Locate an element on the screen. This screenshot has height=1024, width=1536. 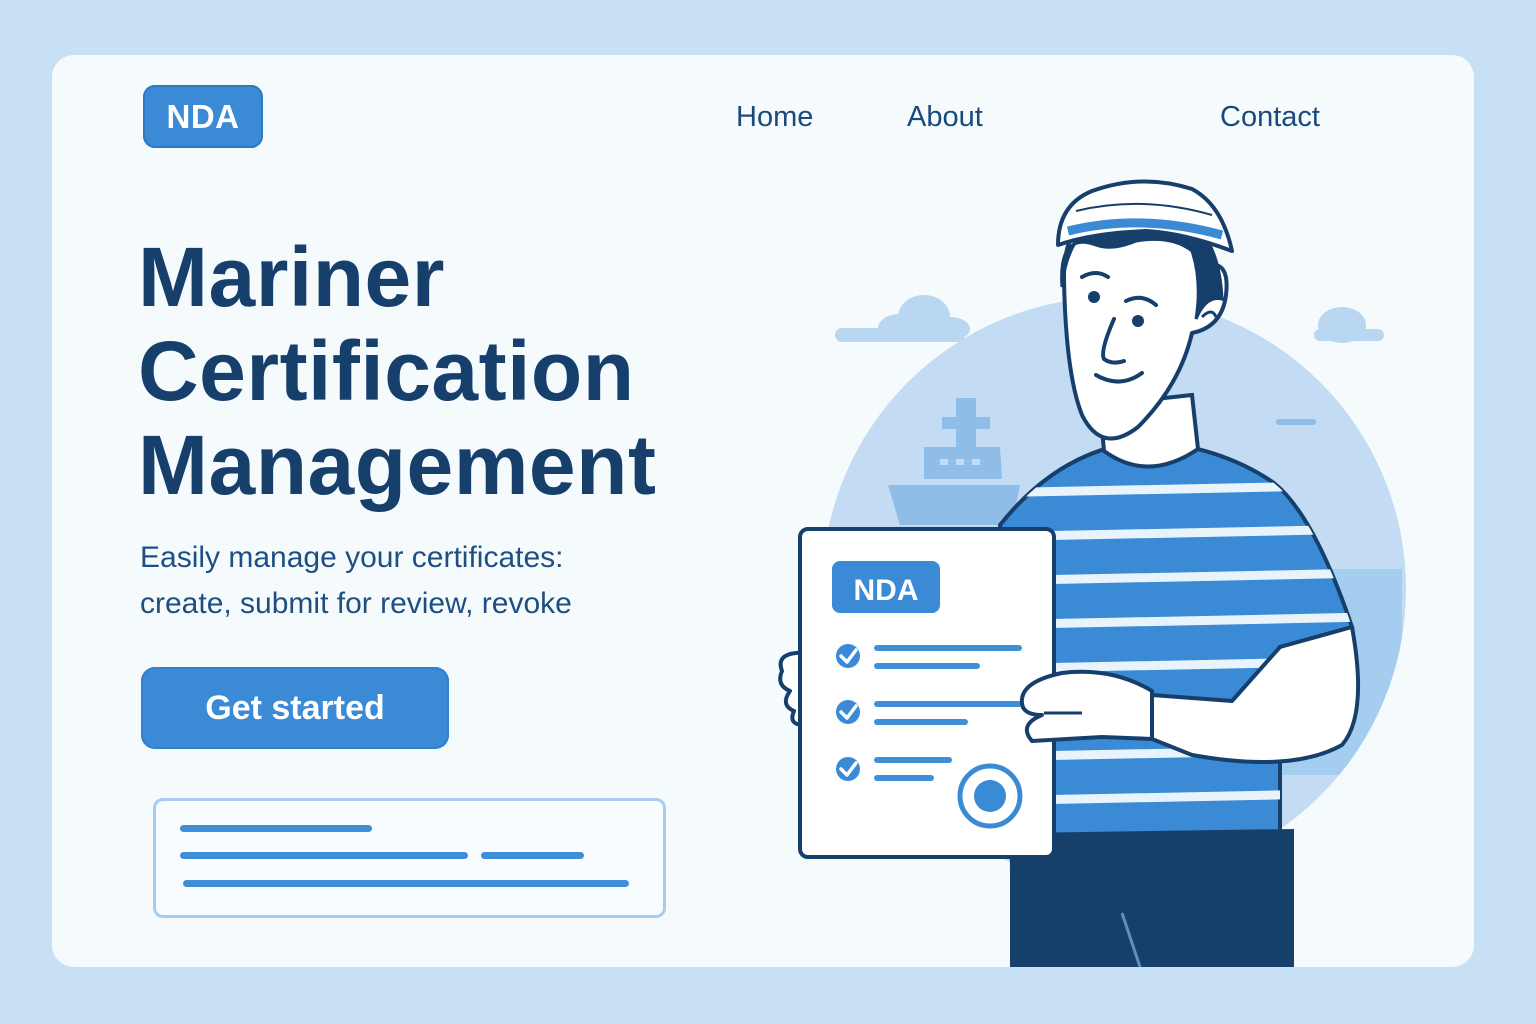
nda-document: NDA is located at coordinates (927, 693).